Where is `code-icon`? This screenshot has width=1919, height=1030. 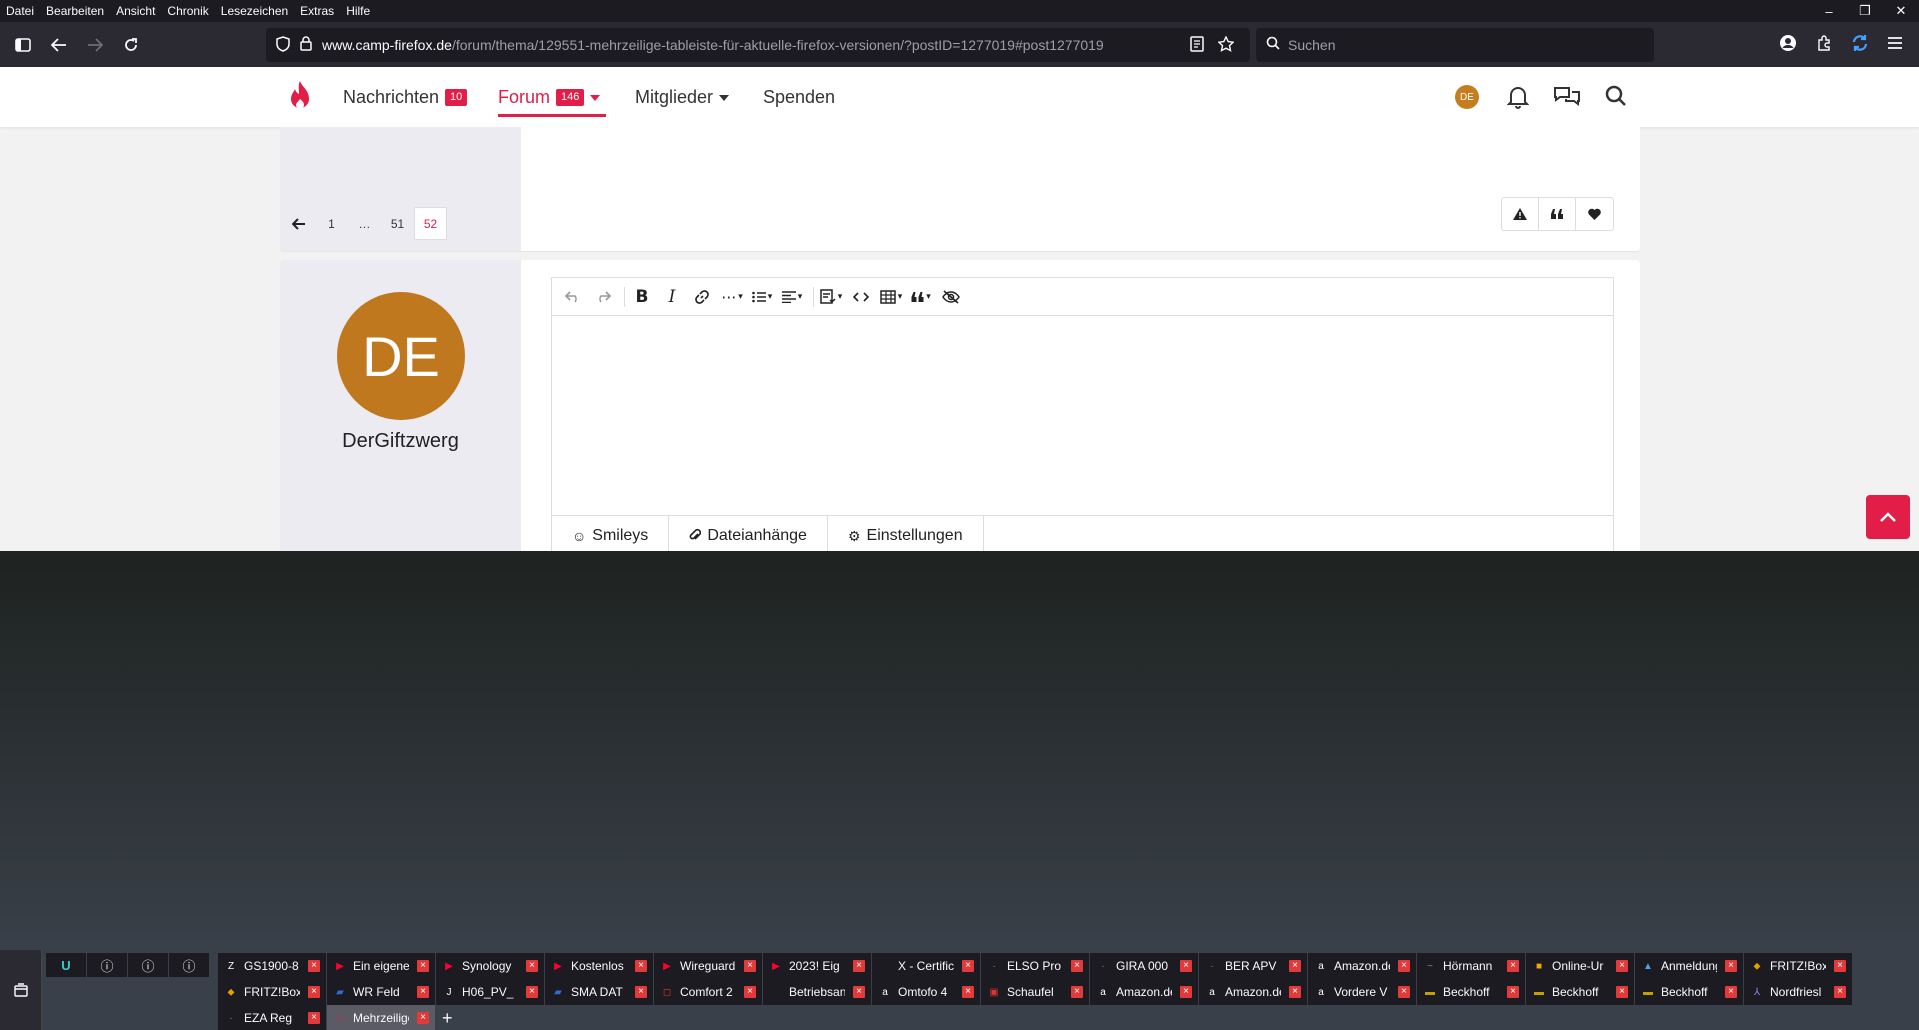
code-icon is located at coordinates (861, 297).